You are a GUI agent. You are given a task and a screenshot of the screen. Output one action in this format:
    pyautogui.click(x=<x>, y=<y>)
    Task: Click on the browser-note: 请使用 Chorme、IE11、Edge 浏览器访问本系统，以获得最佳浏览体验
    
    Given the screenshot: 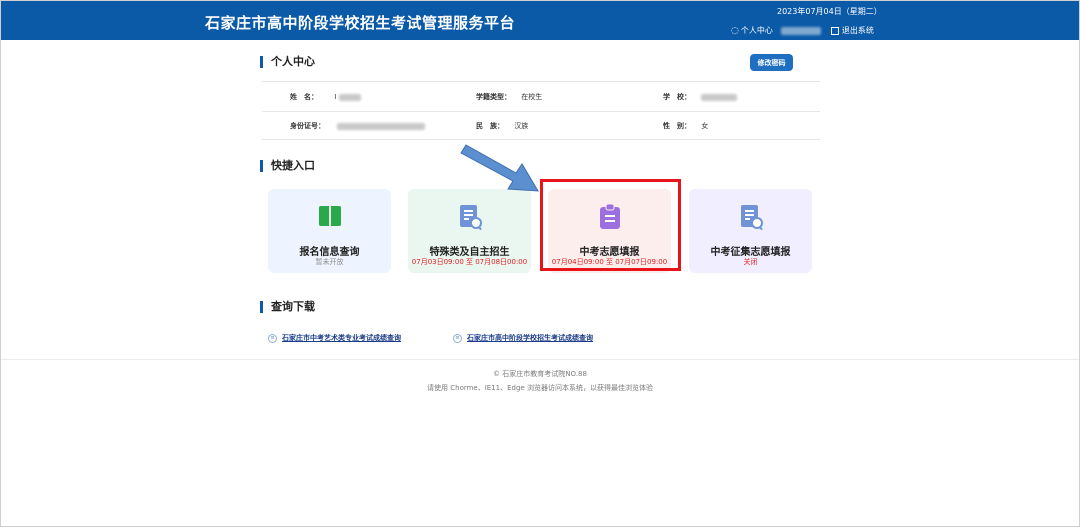 What is the action you would take?
    pyautogui.click(x=540, y=388)
    